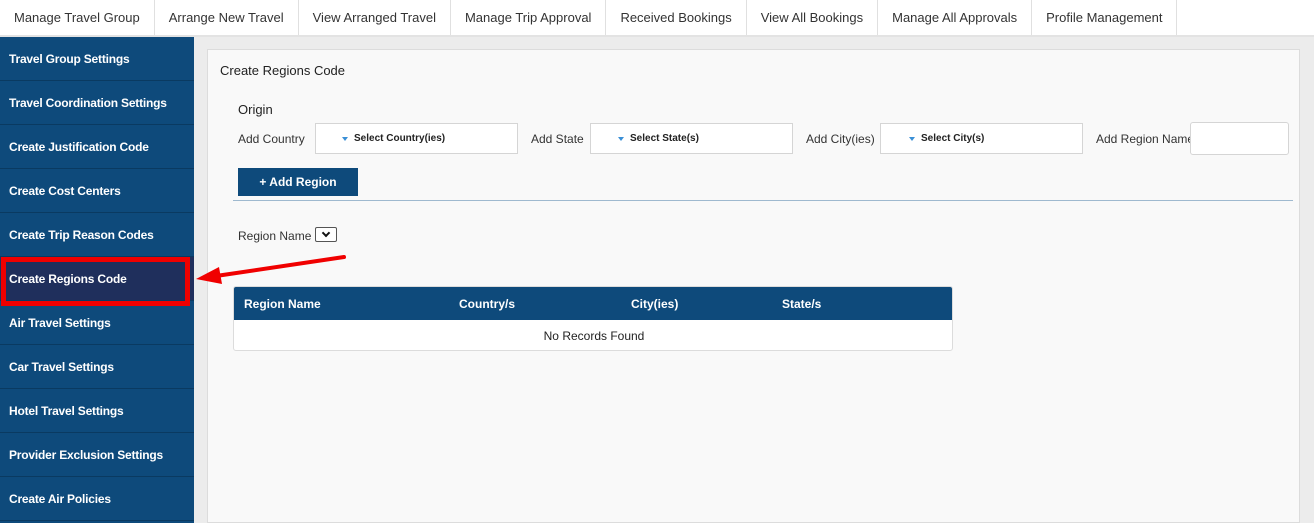 Image resolution: width=1314 pixels, height=523 pixels. I want to click on sidebar-item-travel-coordination-settings: Travel Coordination Settings, so click(97, 103).